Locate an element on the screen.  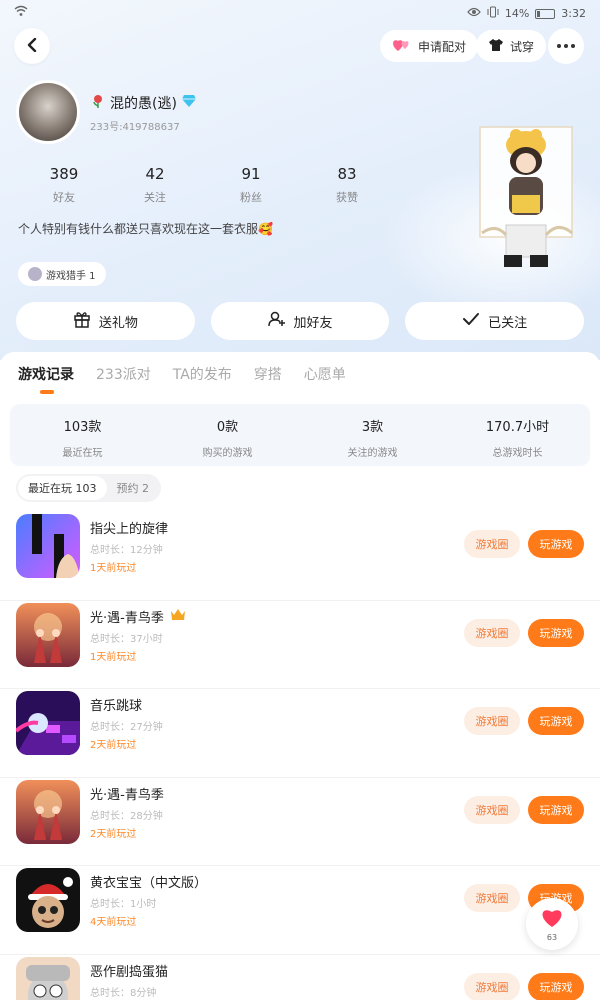
list-item: 指尖上的旋律 总时长：12分钟 1天前玩过 游戏圈 玩游戏 is located at coordinates (300, 556).